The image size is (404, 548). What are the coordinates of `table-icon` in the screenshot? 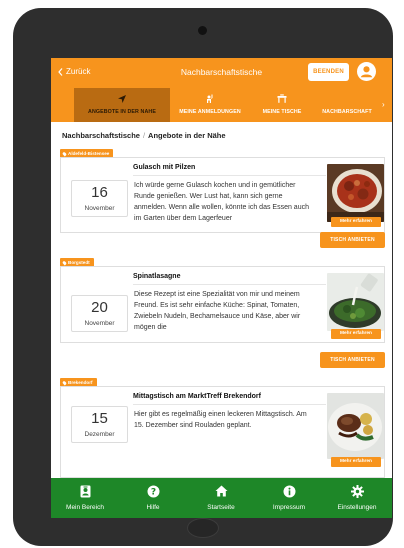 It's located at (282, 98).